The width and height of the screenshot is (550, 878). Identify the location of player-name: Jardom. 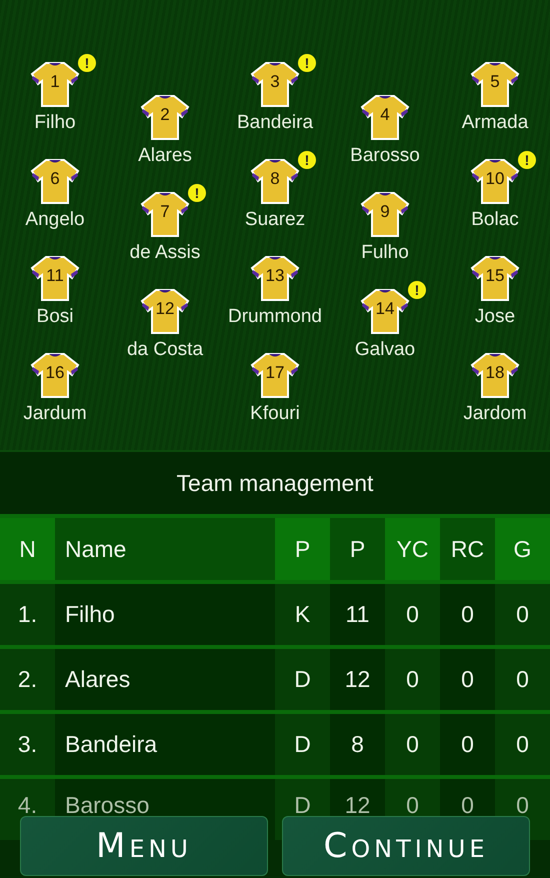
(495, 414).